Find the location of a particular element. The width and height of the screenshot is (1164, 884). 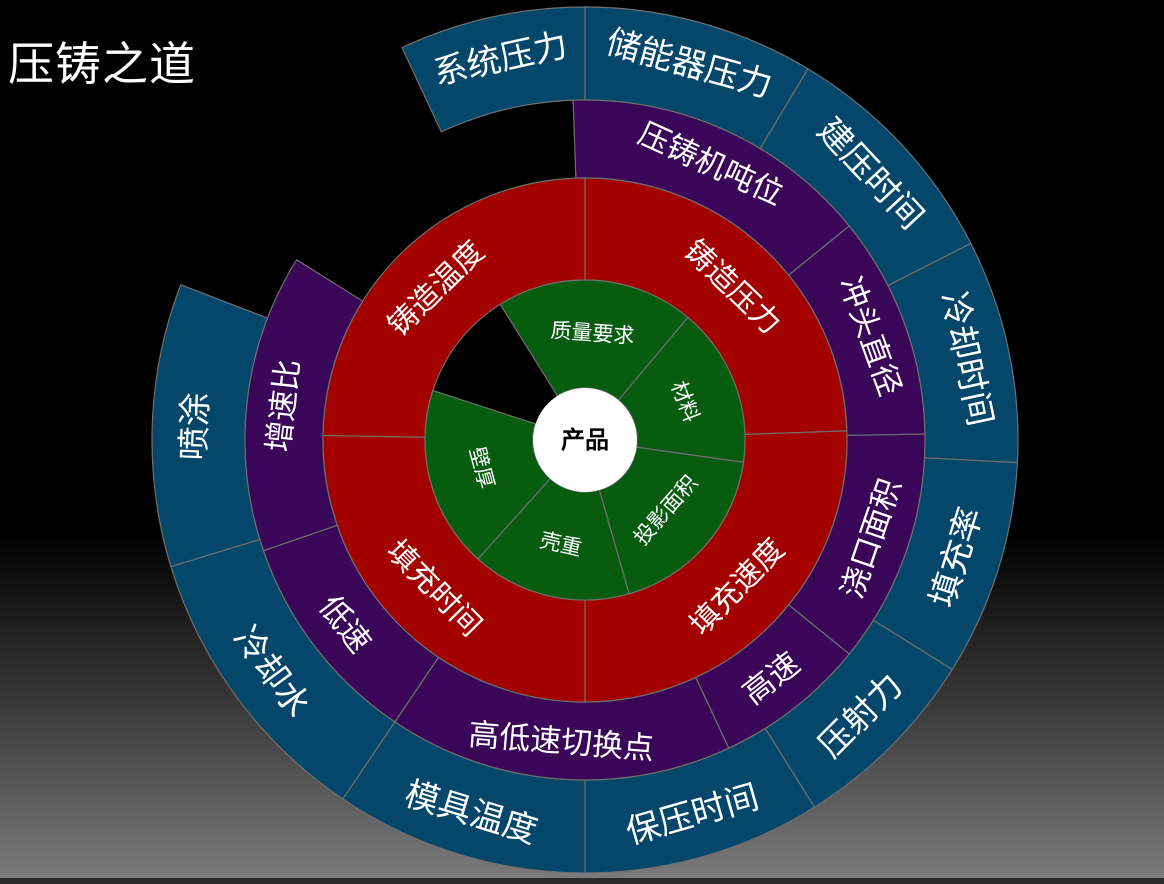

bottom-bar is located at coordinates (582, 881).